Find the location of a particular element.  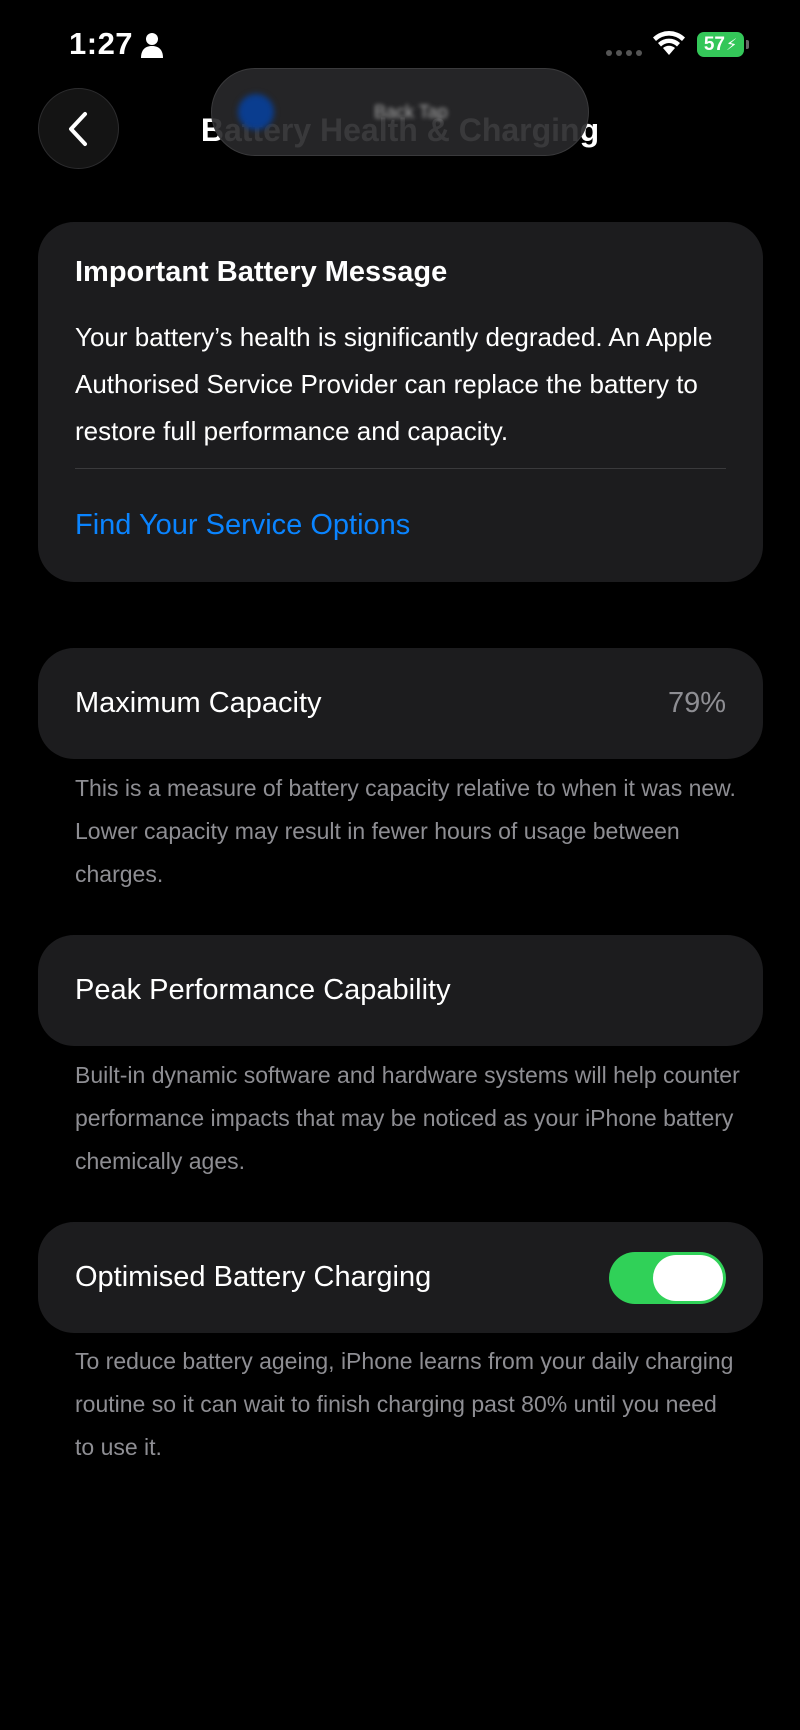

optimised-charging-toggle is located at coordinates (667, 1277).